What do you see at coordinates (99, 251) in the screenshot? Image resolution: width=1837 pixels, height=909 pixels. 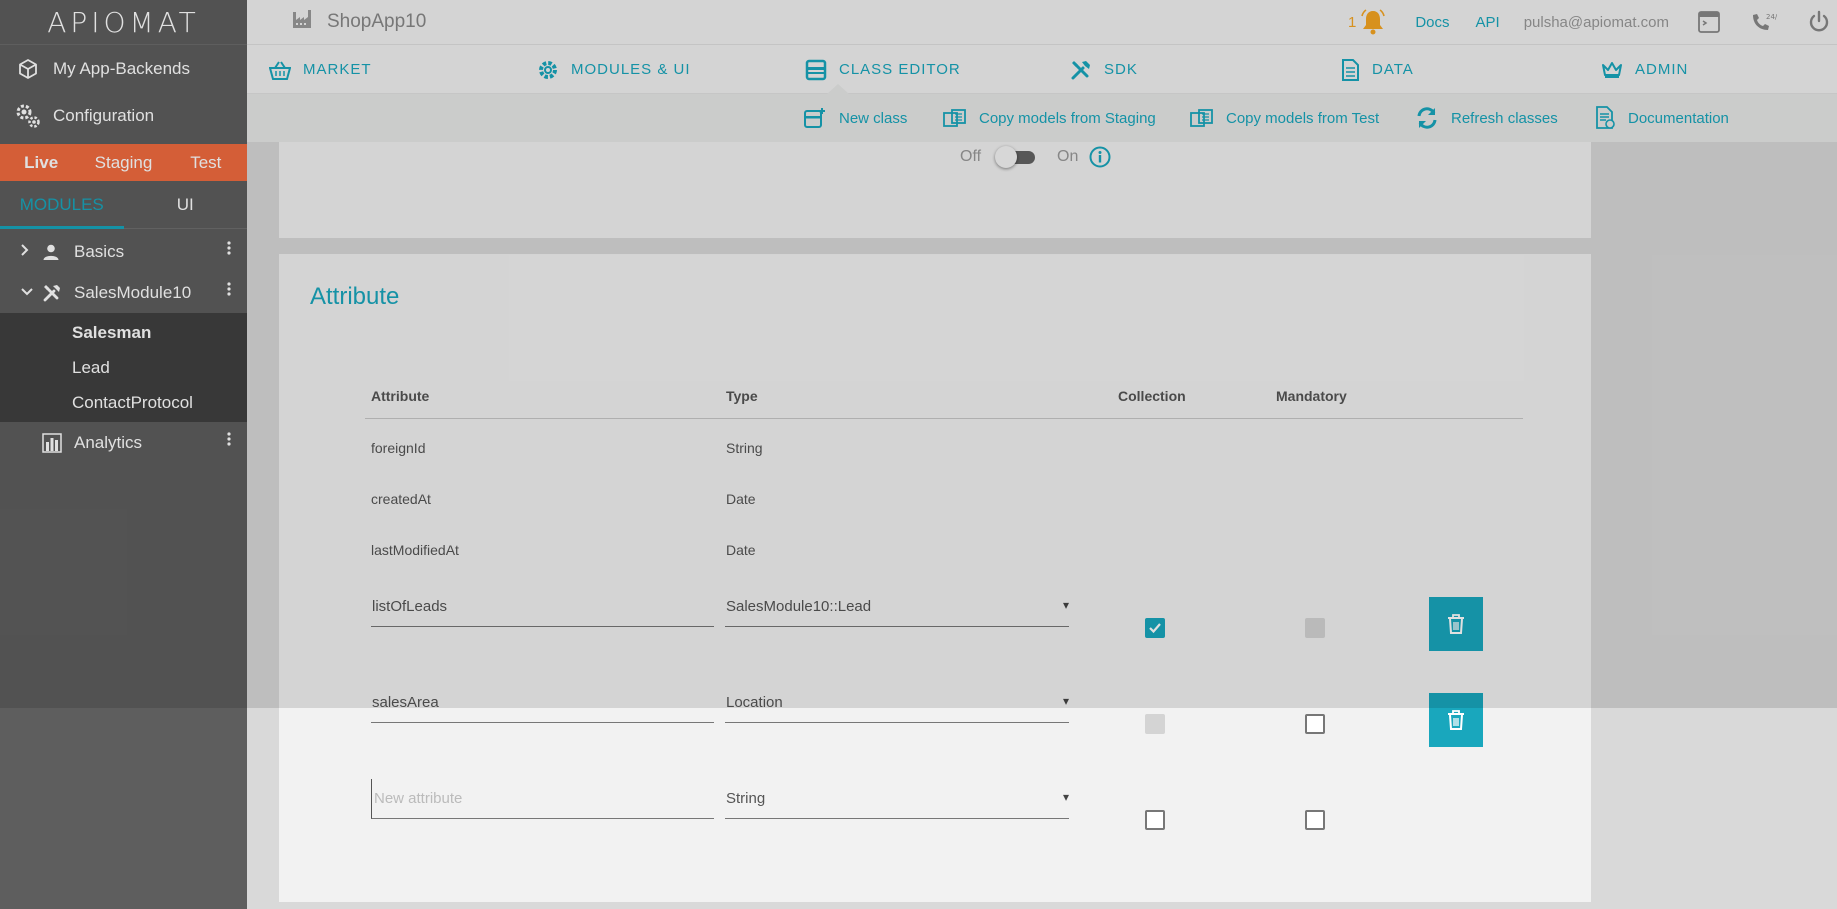 I see `tree-item-label: Basics` at bounding box center [99, 251].